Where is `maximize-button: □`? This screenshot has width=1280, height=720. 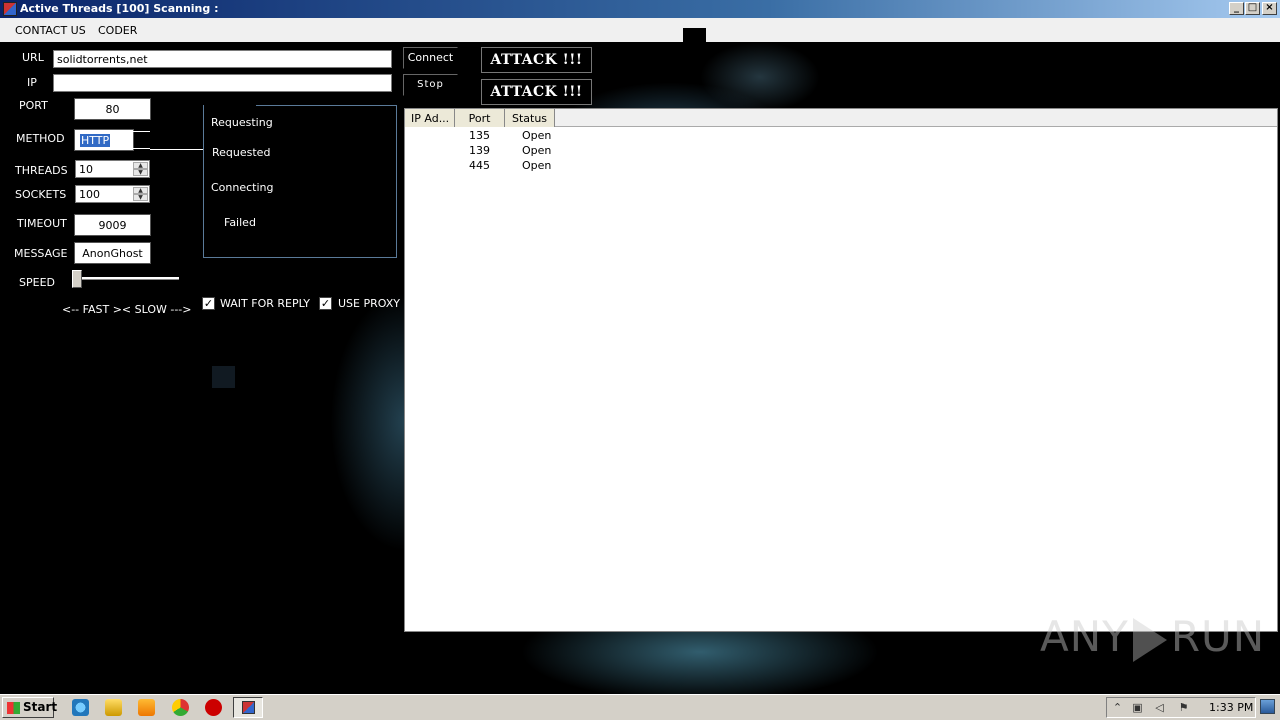
maximize-button: □ is located at coordinates (1252, 8).